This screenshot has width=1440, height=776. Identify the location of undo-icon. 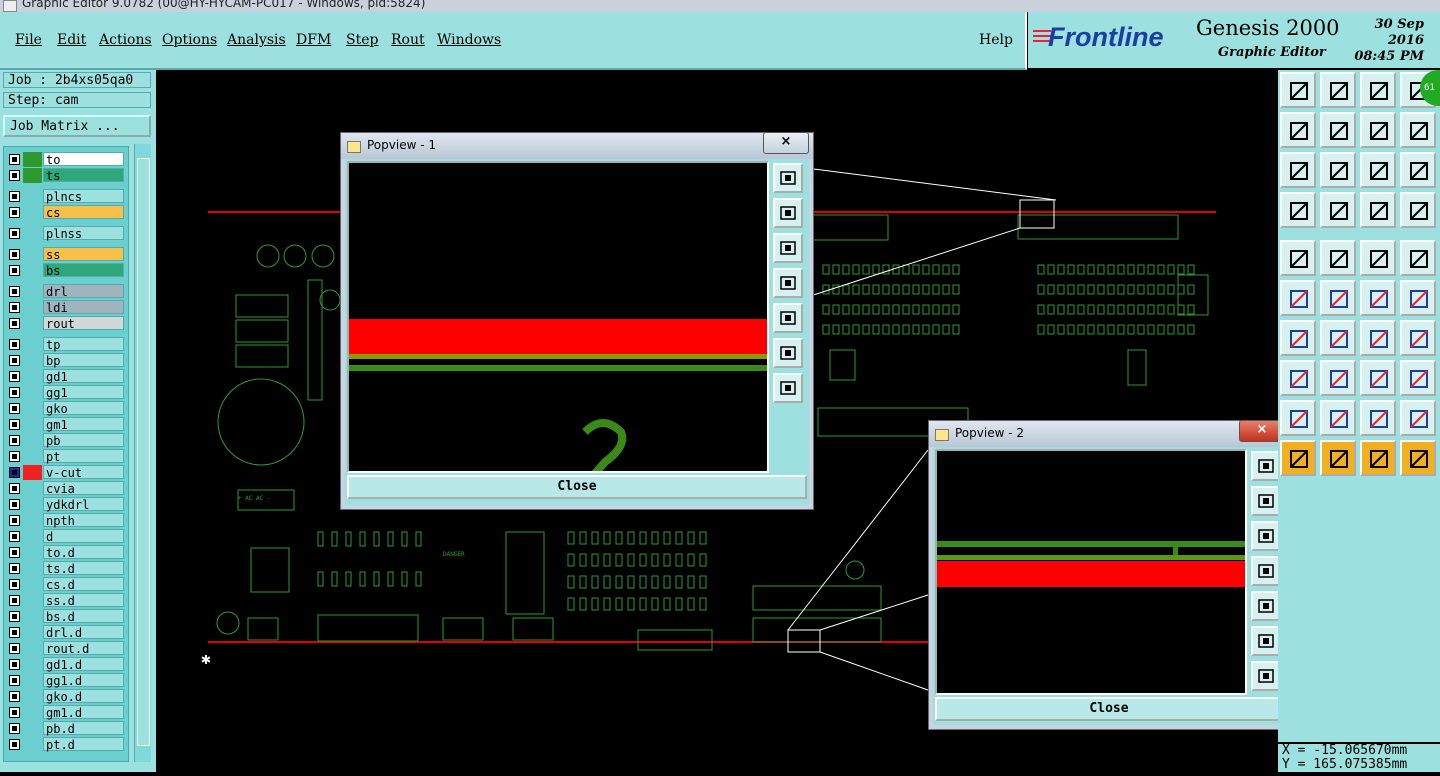
(1378, 338).